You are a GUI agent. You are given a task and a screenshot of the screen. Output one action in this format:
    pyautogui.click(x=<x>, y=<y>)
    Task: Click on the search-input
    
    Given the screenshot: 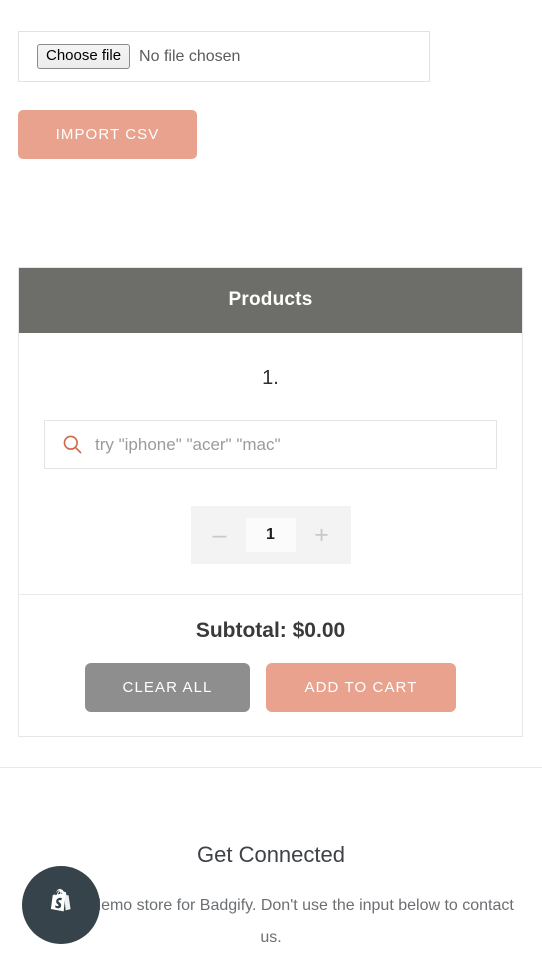 What is the action you would take?
    pyautogui.click(x=286, y=444)
    